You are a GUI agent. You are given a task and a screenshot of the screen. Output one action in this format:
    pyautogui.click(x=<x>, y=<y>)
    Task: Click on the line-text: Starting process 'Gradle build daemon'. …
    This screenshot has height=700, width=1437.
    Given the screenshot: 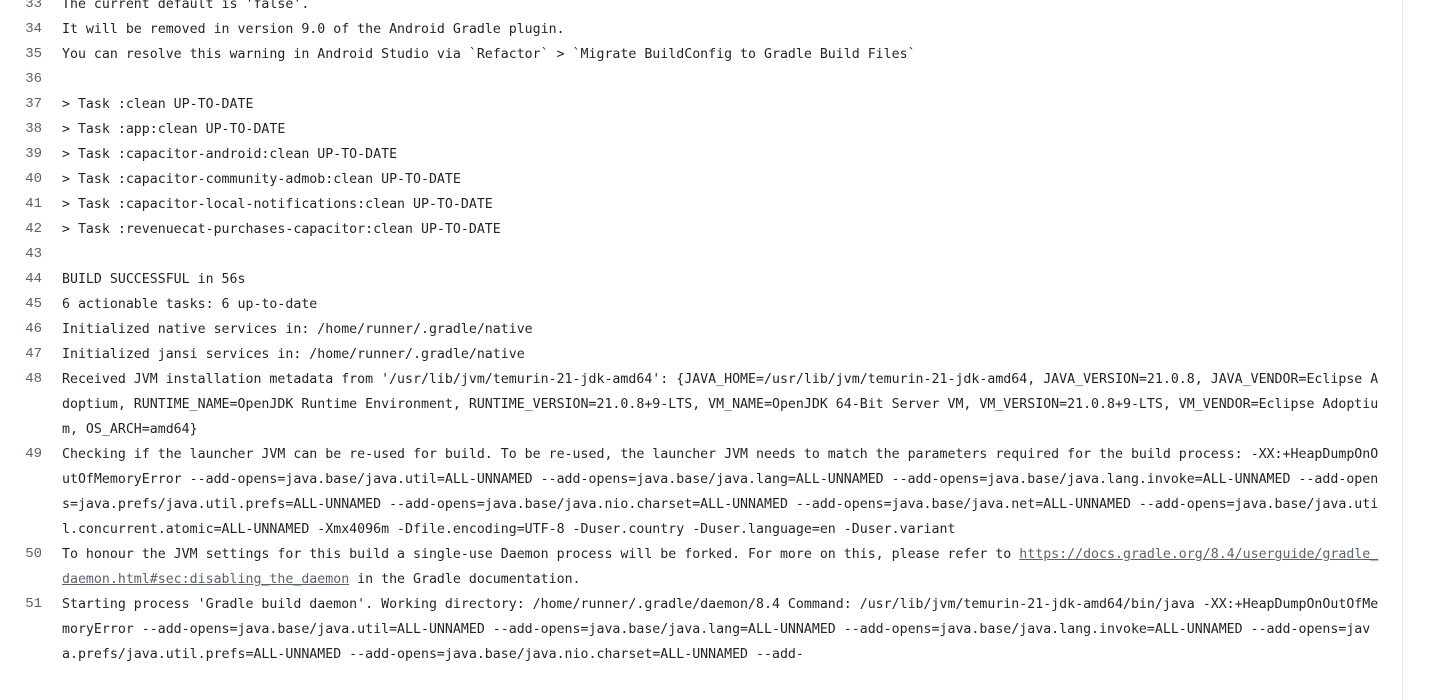 What is the action you would take?
    pyautogui.click(x=720, y=629)
    